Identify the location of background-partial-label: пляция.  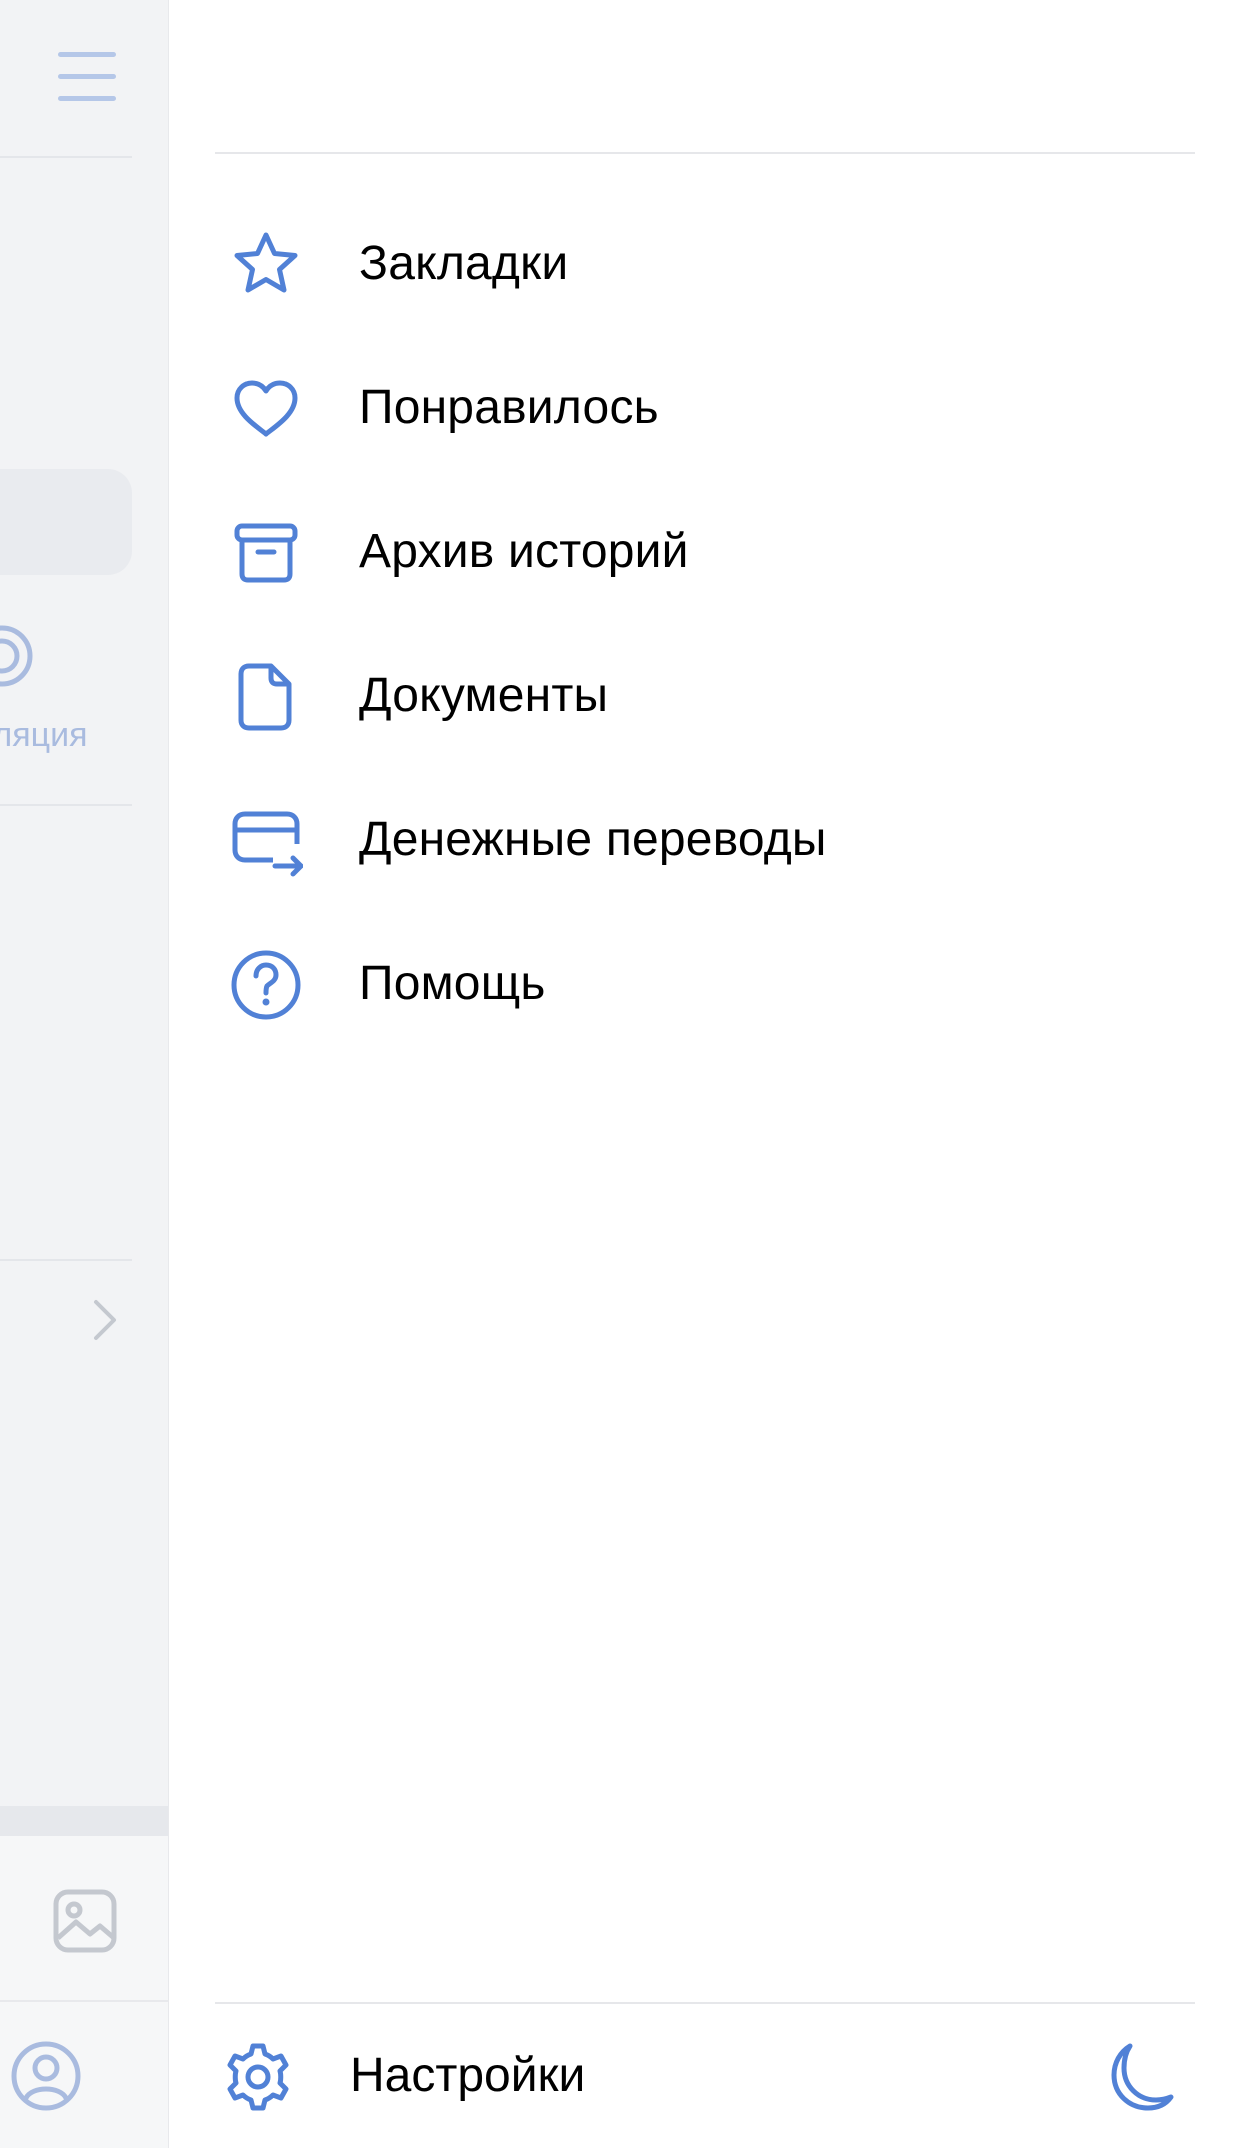
(44, 735).